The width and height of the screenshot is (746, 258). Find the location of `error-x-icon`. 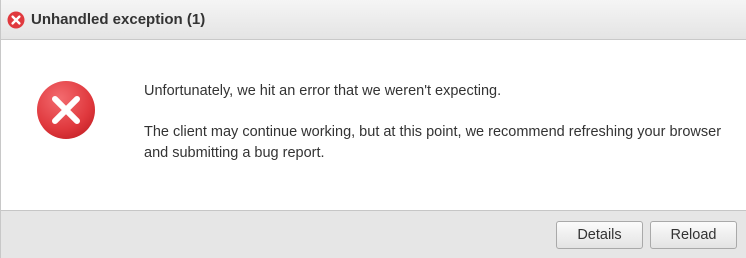

error-x-icon is located at coordinates (66, 110).